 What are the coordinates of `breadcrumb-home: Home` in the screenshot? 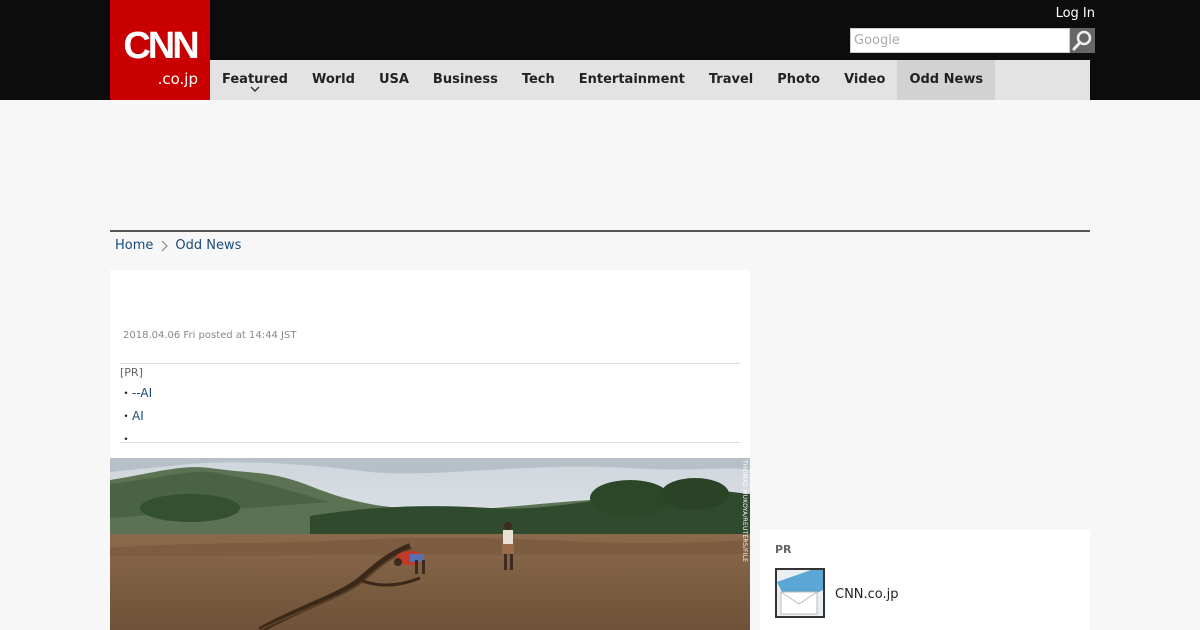 It's located at (134, 246).